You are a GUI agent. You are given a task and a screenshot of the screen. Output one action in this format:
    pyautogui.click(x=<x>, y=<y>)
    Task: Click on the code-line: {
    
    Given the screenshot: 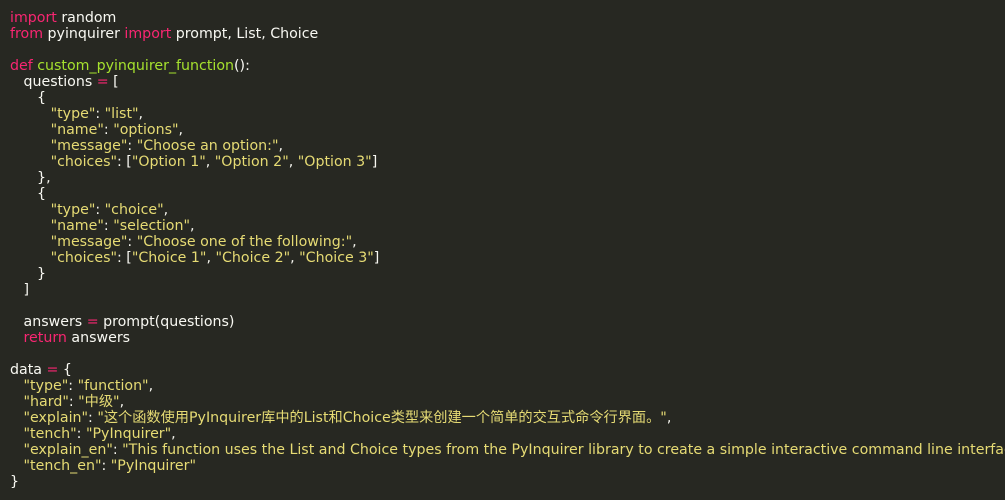 What is the action you would take?
    pyautogui.click(x=507, y=98)
    